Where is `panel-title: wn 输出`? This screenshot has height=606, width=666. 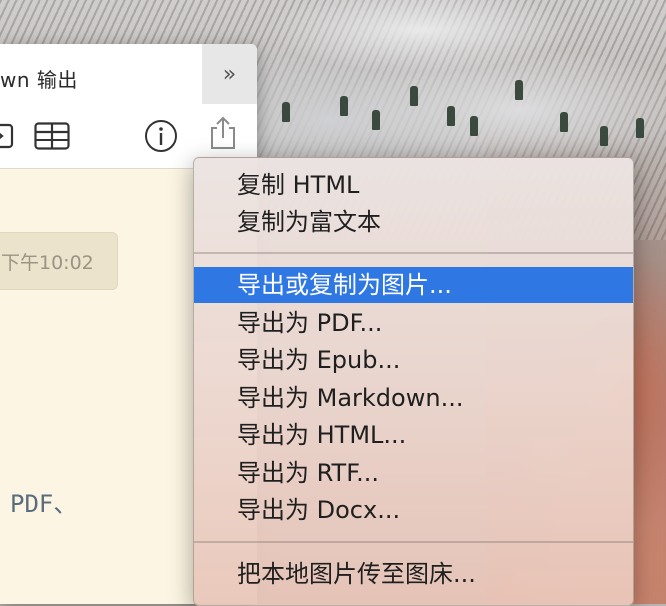 panel-title: wn 输出 is located at coordinates (39, 80).